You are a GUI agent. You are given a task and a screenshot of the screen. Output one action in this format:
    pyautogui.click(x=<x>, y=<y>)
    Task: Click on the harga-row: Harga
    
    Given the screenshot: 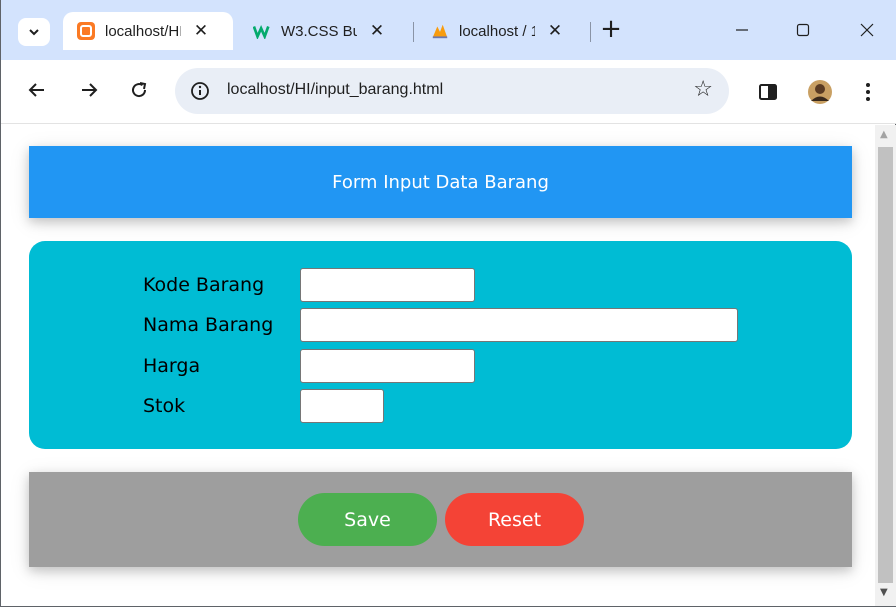 What is the action you would take?
    pyautogui.click(x=309, y=366)
    